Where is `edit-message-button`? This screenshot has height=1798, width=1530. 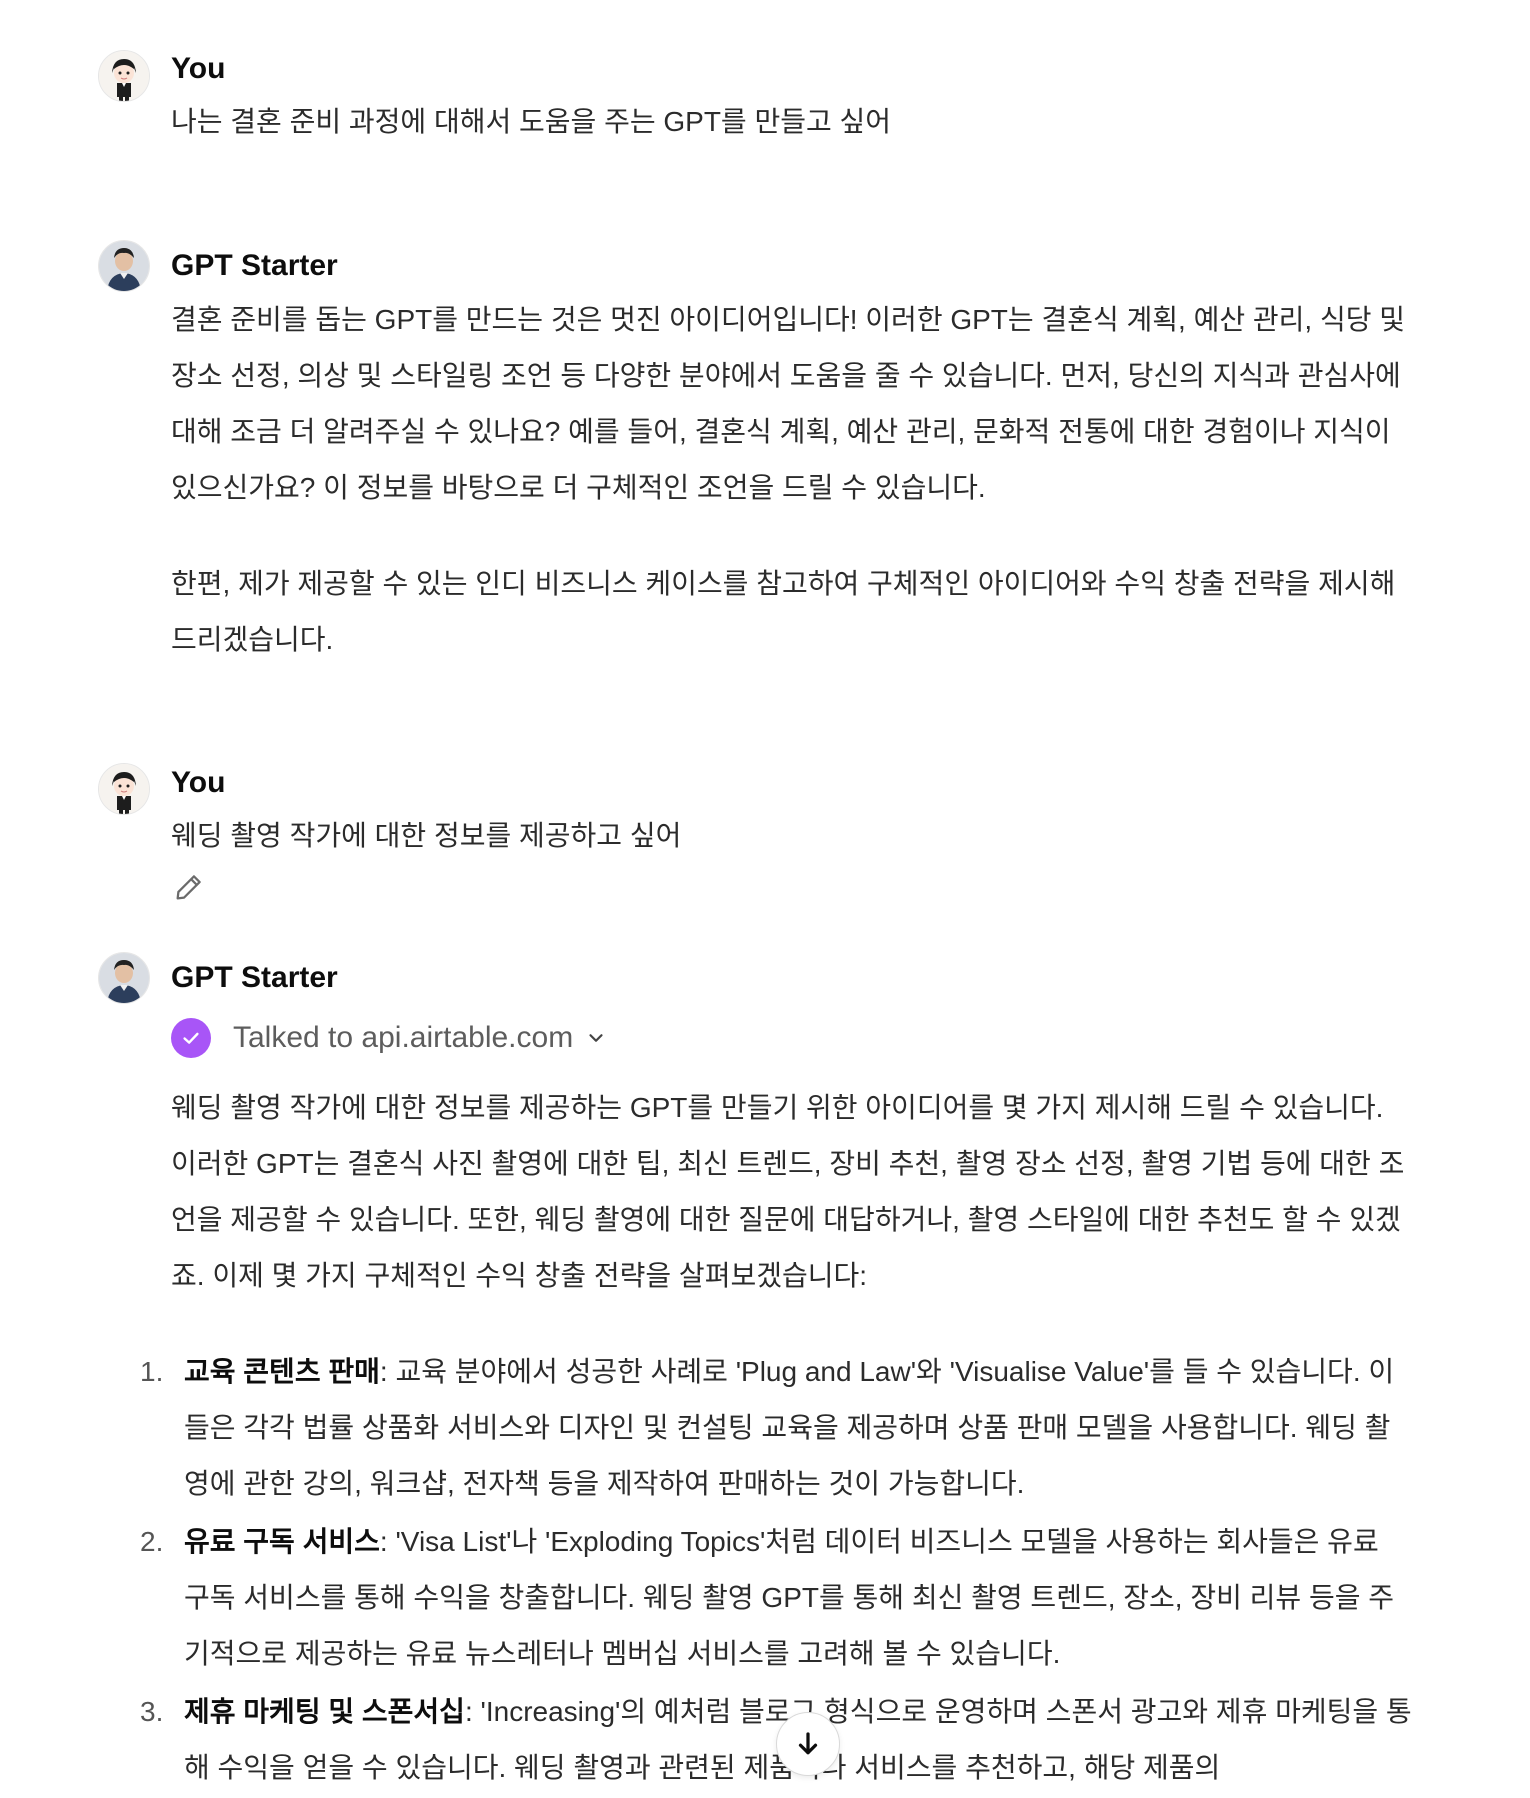 edit-message-button is located at coordinates (189, 887).